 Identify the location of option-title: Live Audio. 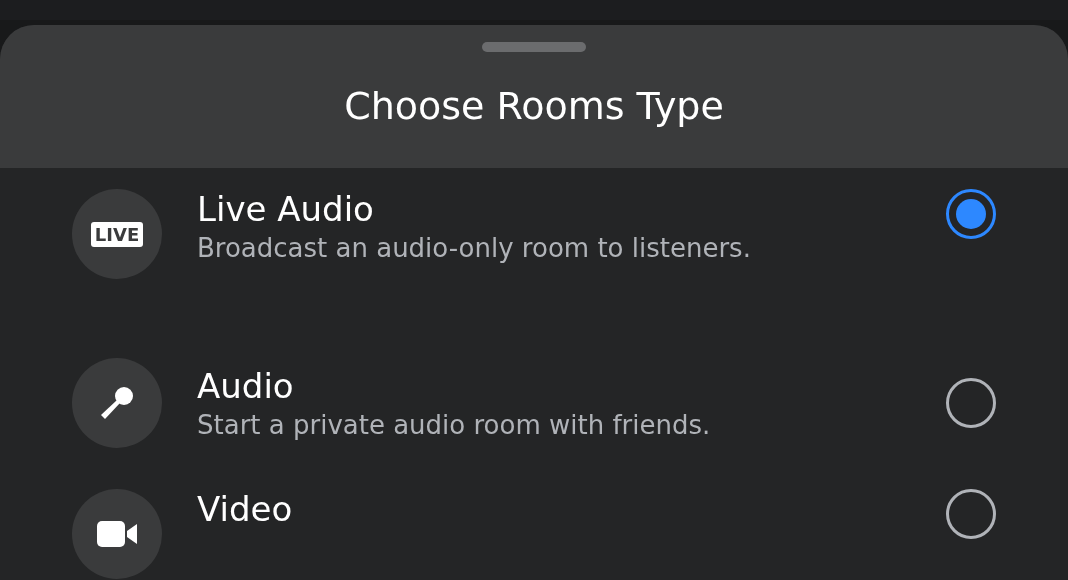
(286, 209).